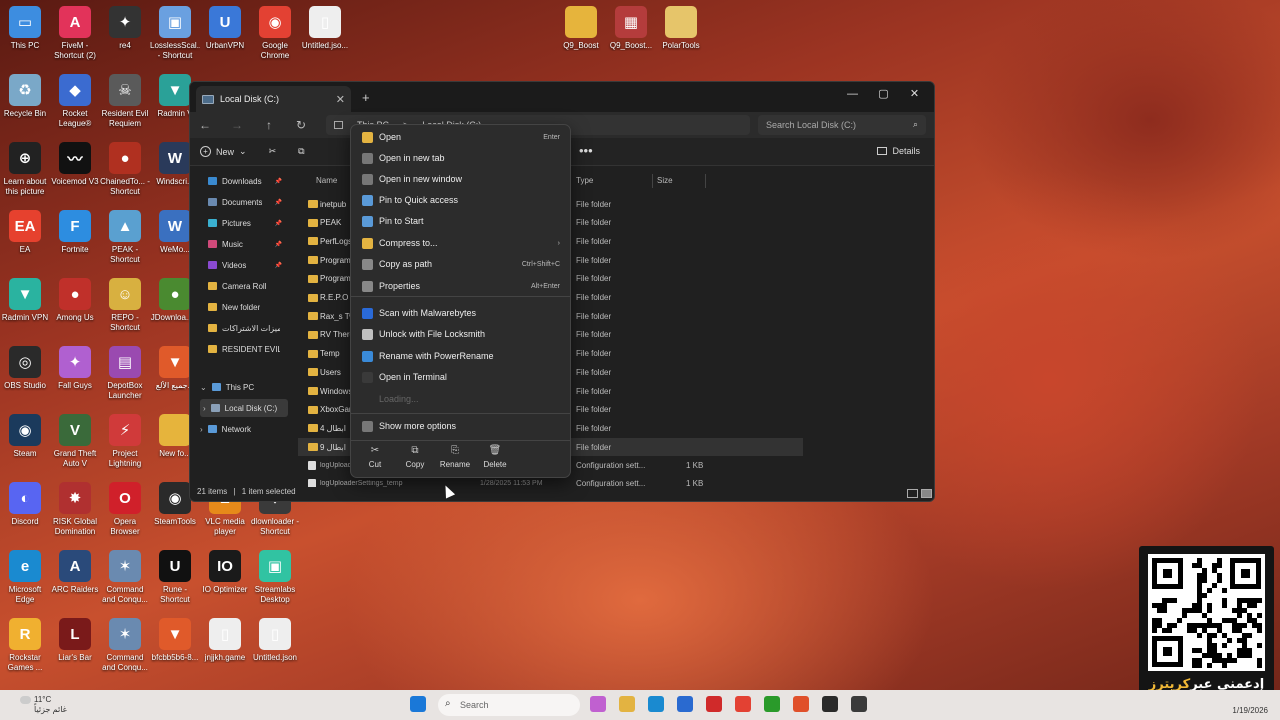 This screenshot has width=1280, height=720. I want to click on edge-icon, so click(656, 704).